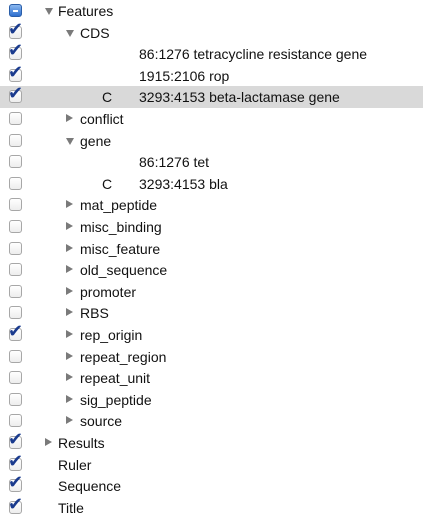 The image size is (423, 521). What do you see at coordinates (211, 400) in the screenshot?
I see `tree-row: sig_peptide` at bounding box center [211, 400].